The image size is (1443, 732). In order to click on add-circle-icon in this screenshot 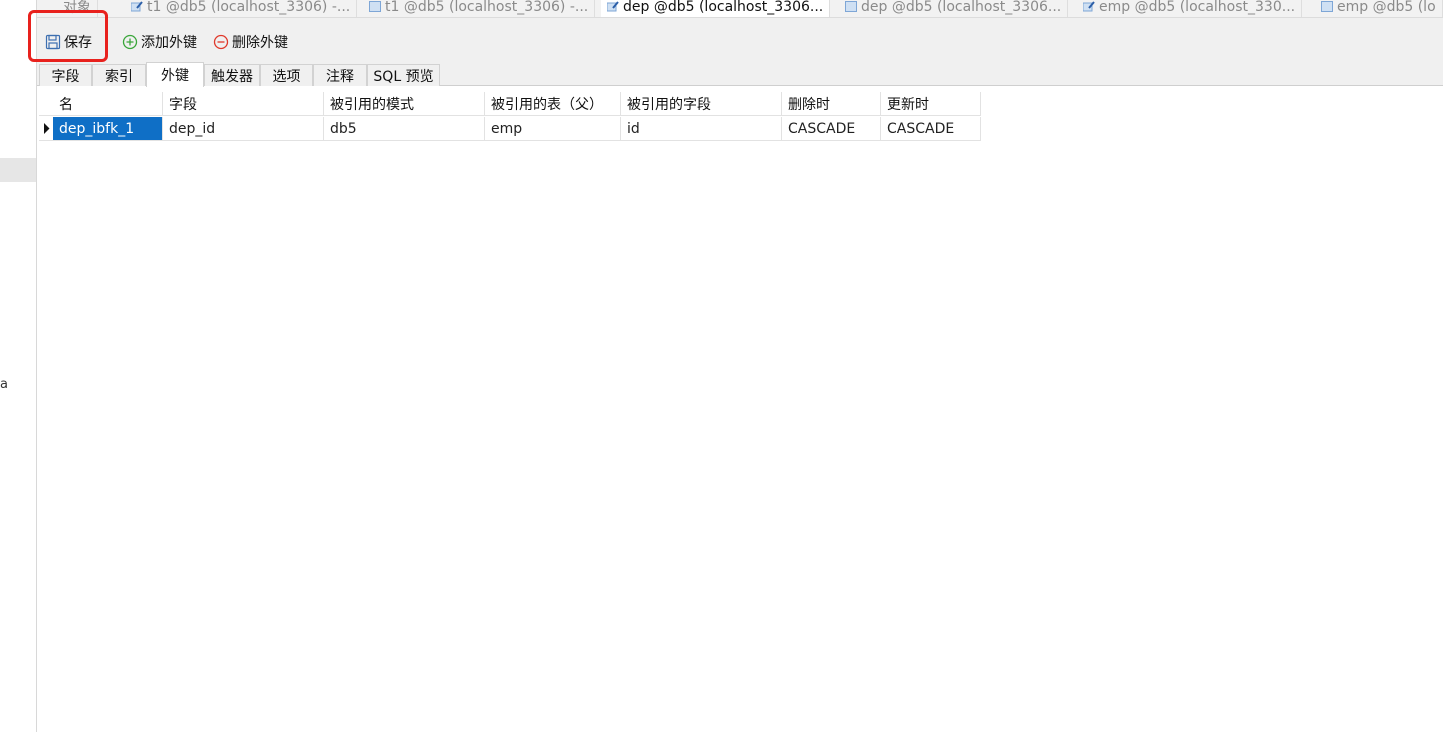, I will do `click(130, 42)`.